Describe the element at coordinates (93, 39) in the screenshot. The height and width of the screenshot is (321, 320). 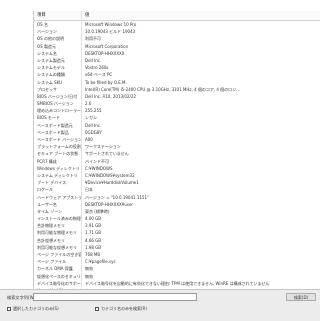
I see `row-value: 利用不可` at that location.